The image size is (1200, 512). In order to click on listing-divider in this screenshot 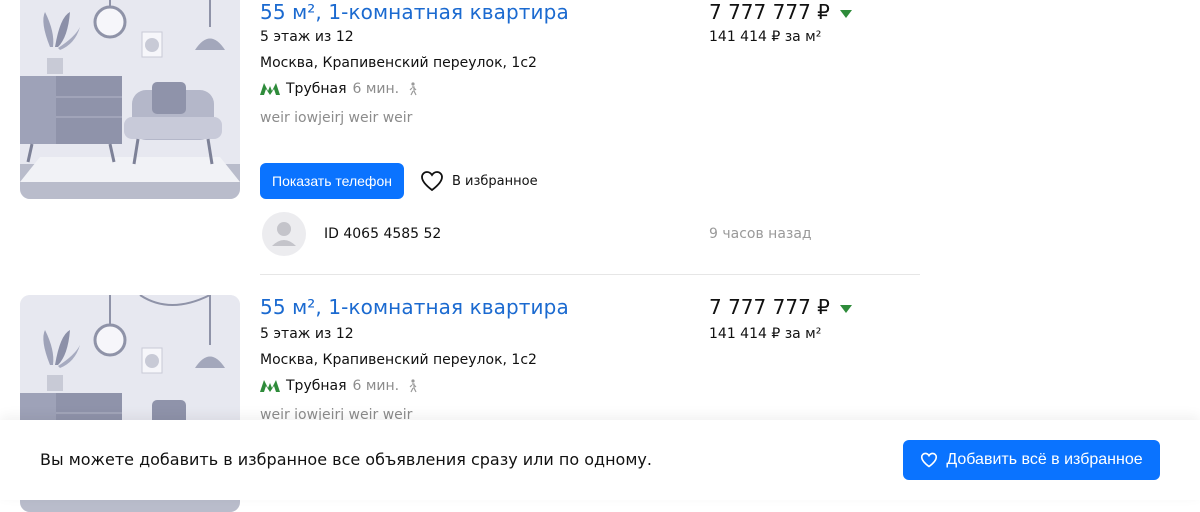, I will do `click(590, 274)`.